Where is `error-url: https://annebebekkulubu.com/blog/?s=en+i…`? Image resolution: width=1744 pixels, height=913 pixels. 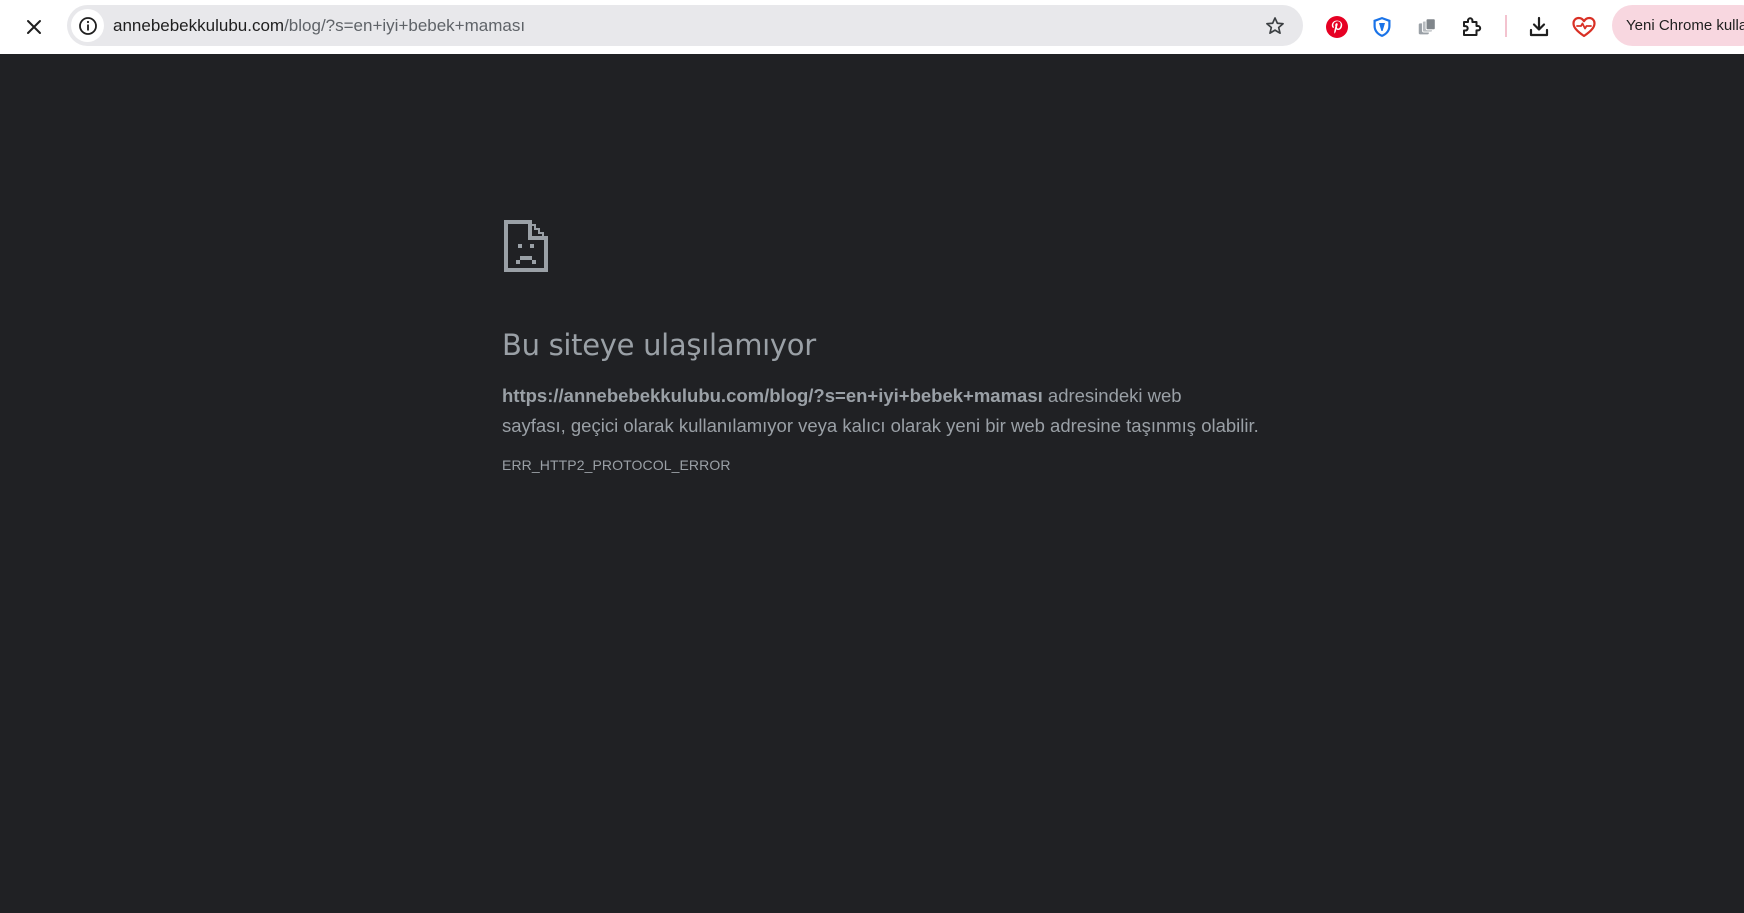 error-url: https://annebebekkulubu.com/blog/?s=en+i… is located at coordinates (772, 395).